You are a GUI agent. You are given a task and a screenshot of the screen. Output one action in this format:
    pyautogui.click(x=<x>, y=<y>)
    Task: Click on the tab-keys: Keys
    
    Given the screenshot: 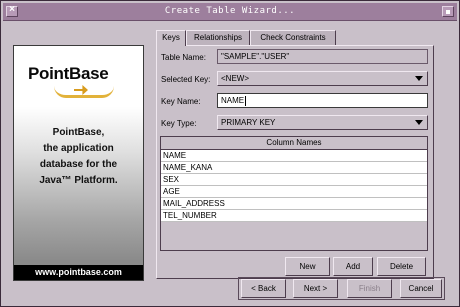 What is the action you would take?
    pyautogui.click(x=171, y=38)
    